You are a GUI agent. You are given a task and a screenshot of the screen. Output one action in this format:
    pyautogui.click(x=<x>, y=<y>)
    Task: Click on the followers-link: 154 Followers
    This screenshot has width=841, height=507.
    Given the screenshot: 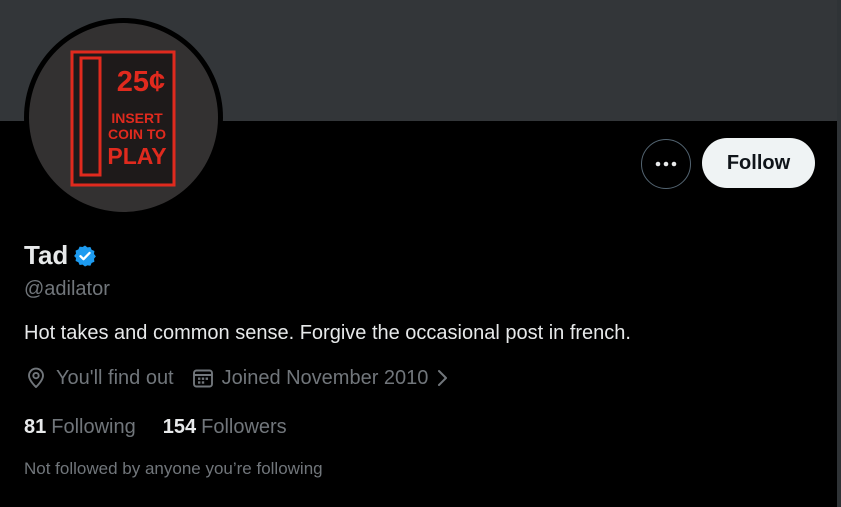 What is the action you would take?
    pyautogui.click(x=225, y=427)
    